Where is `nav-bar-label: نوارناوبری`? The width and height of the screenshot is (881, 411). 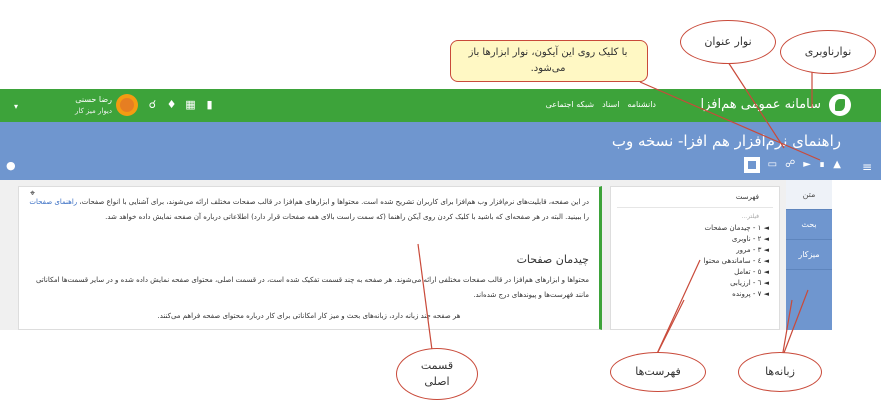 nav-bar-label: نوارناوبری is located at coordinates (828, 52).